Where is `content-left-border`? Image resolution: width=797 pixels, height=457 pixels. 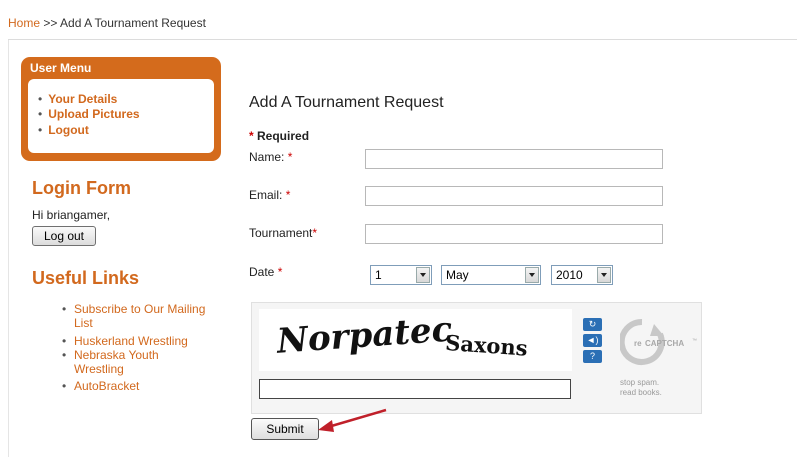 content-left-border is located at coordinates (8, 248).